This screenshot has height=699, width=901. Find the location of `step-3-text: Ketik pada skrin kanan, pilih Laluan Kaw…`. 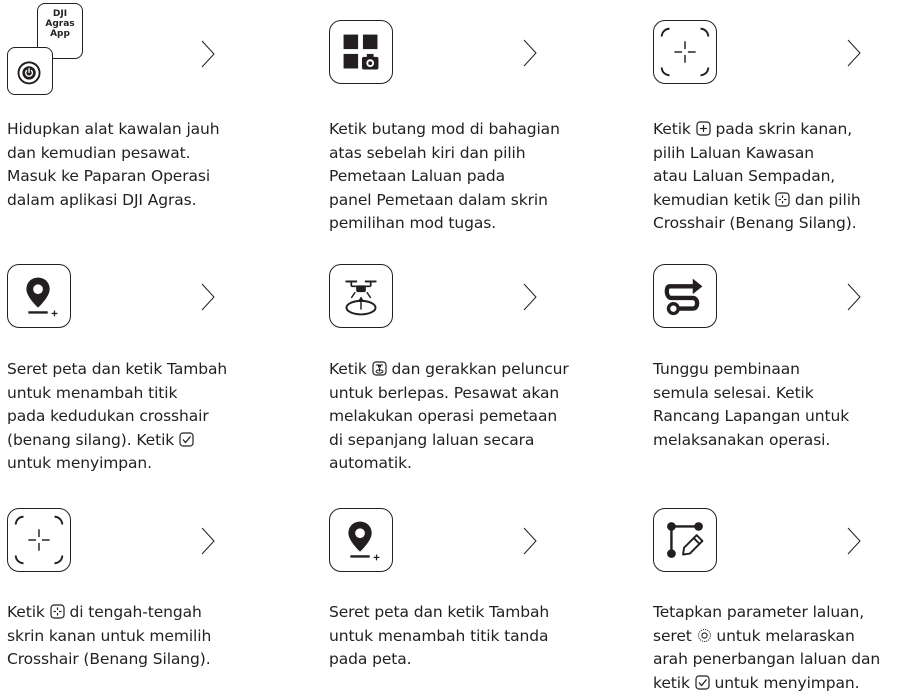

step-3-text: Ketik pada skrin kanan, pilih Laluan Kaw… is located at coordinates (757, 176).